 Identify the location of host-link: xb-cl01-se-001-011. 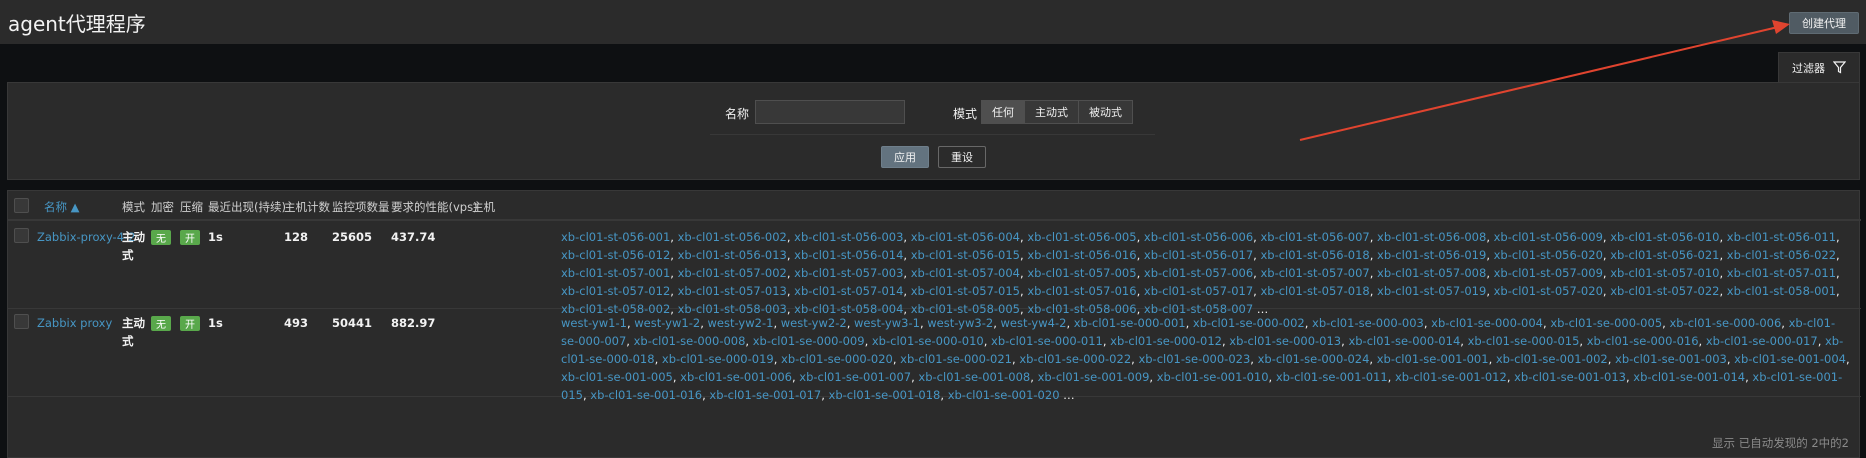
(1332, 377).